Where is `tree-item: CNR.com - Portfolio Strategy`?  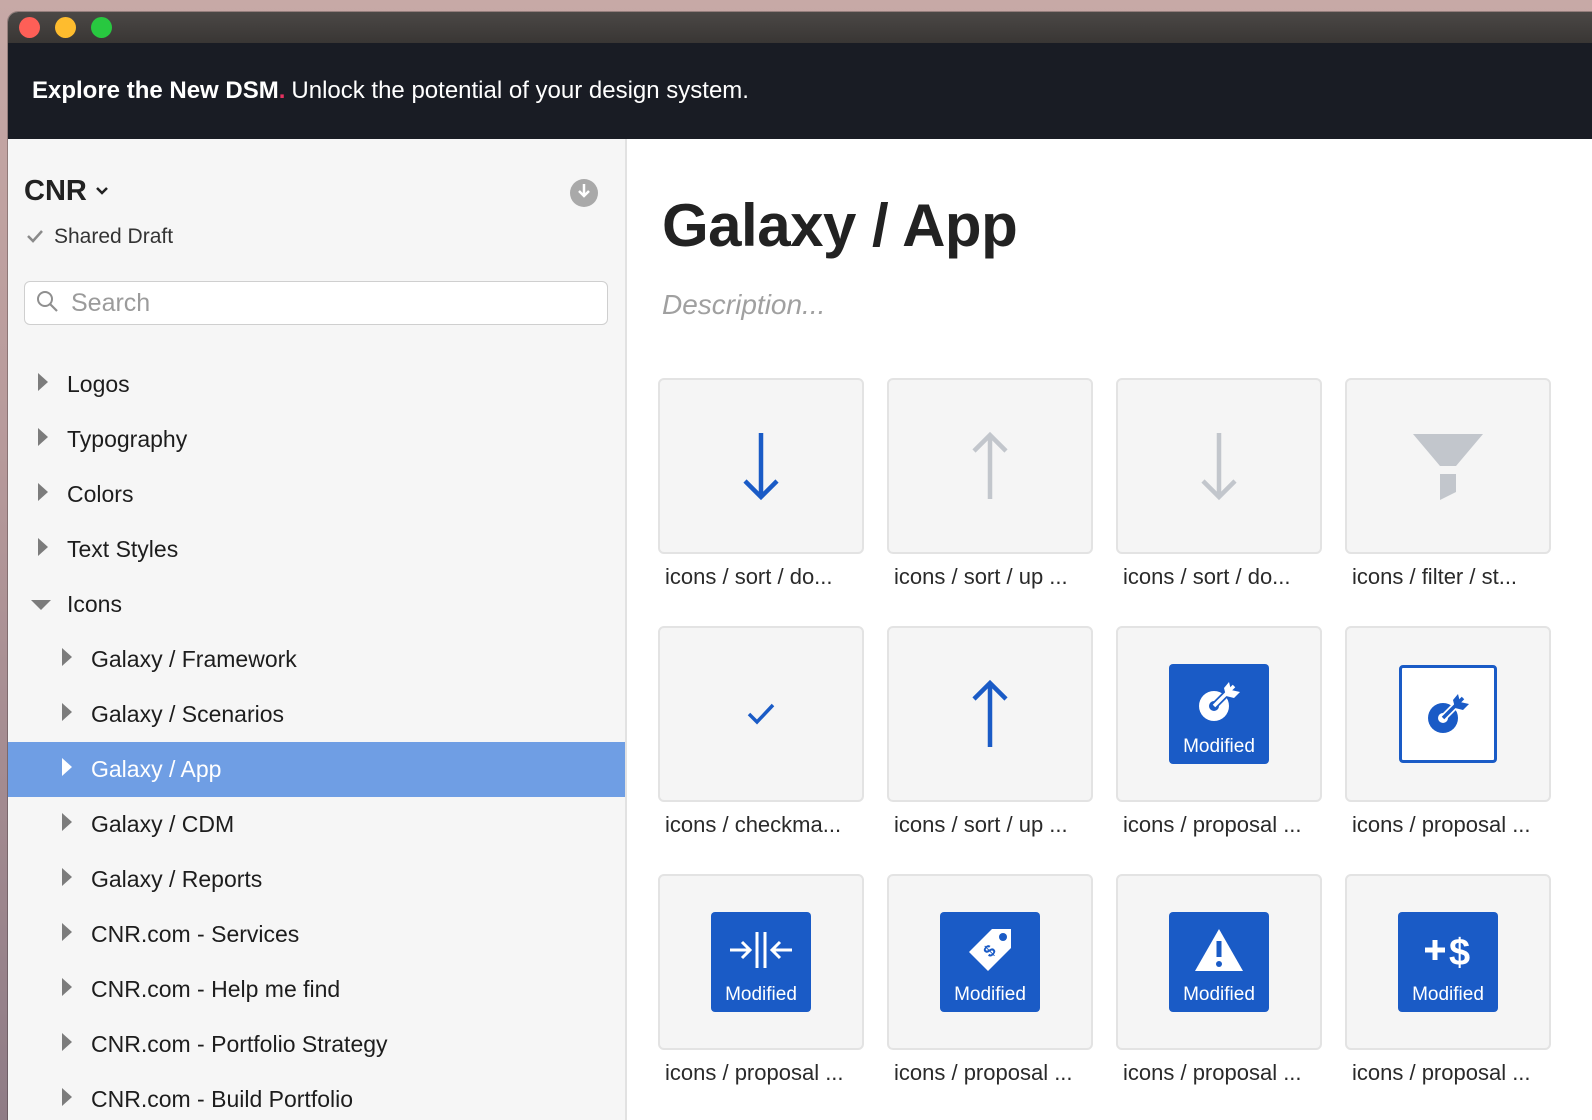 tree-item: CNR.com - Portfolio Strategy is located at coordinates (316, 1044).